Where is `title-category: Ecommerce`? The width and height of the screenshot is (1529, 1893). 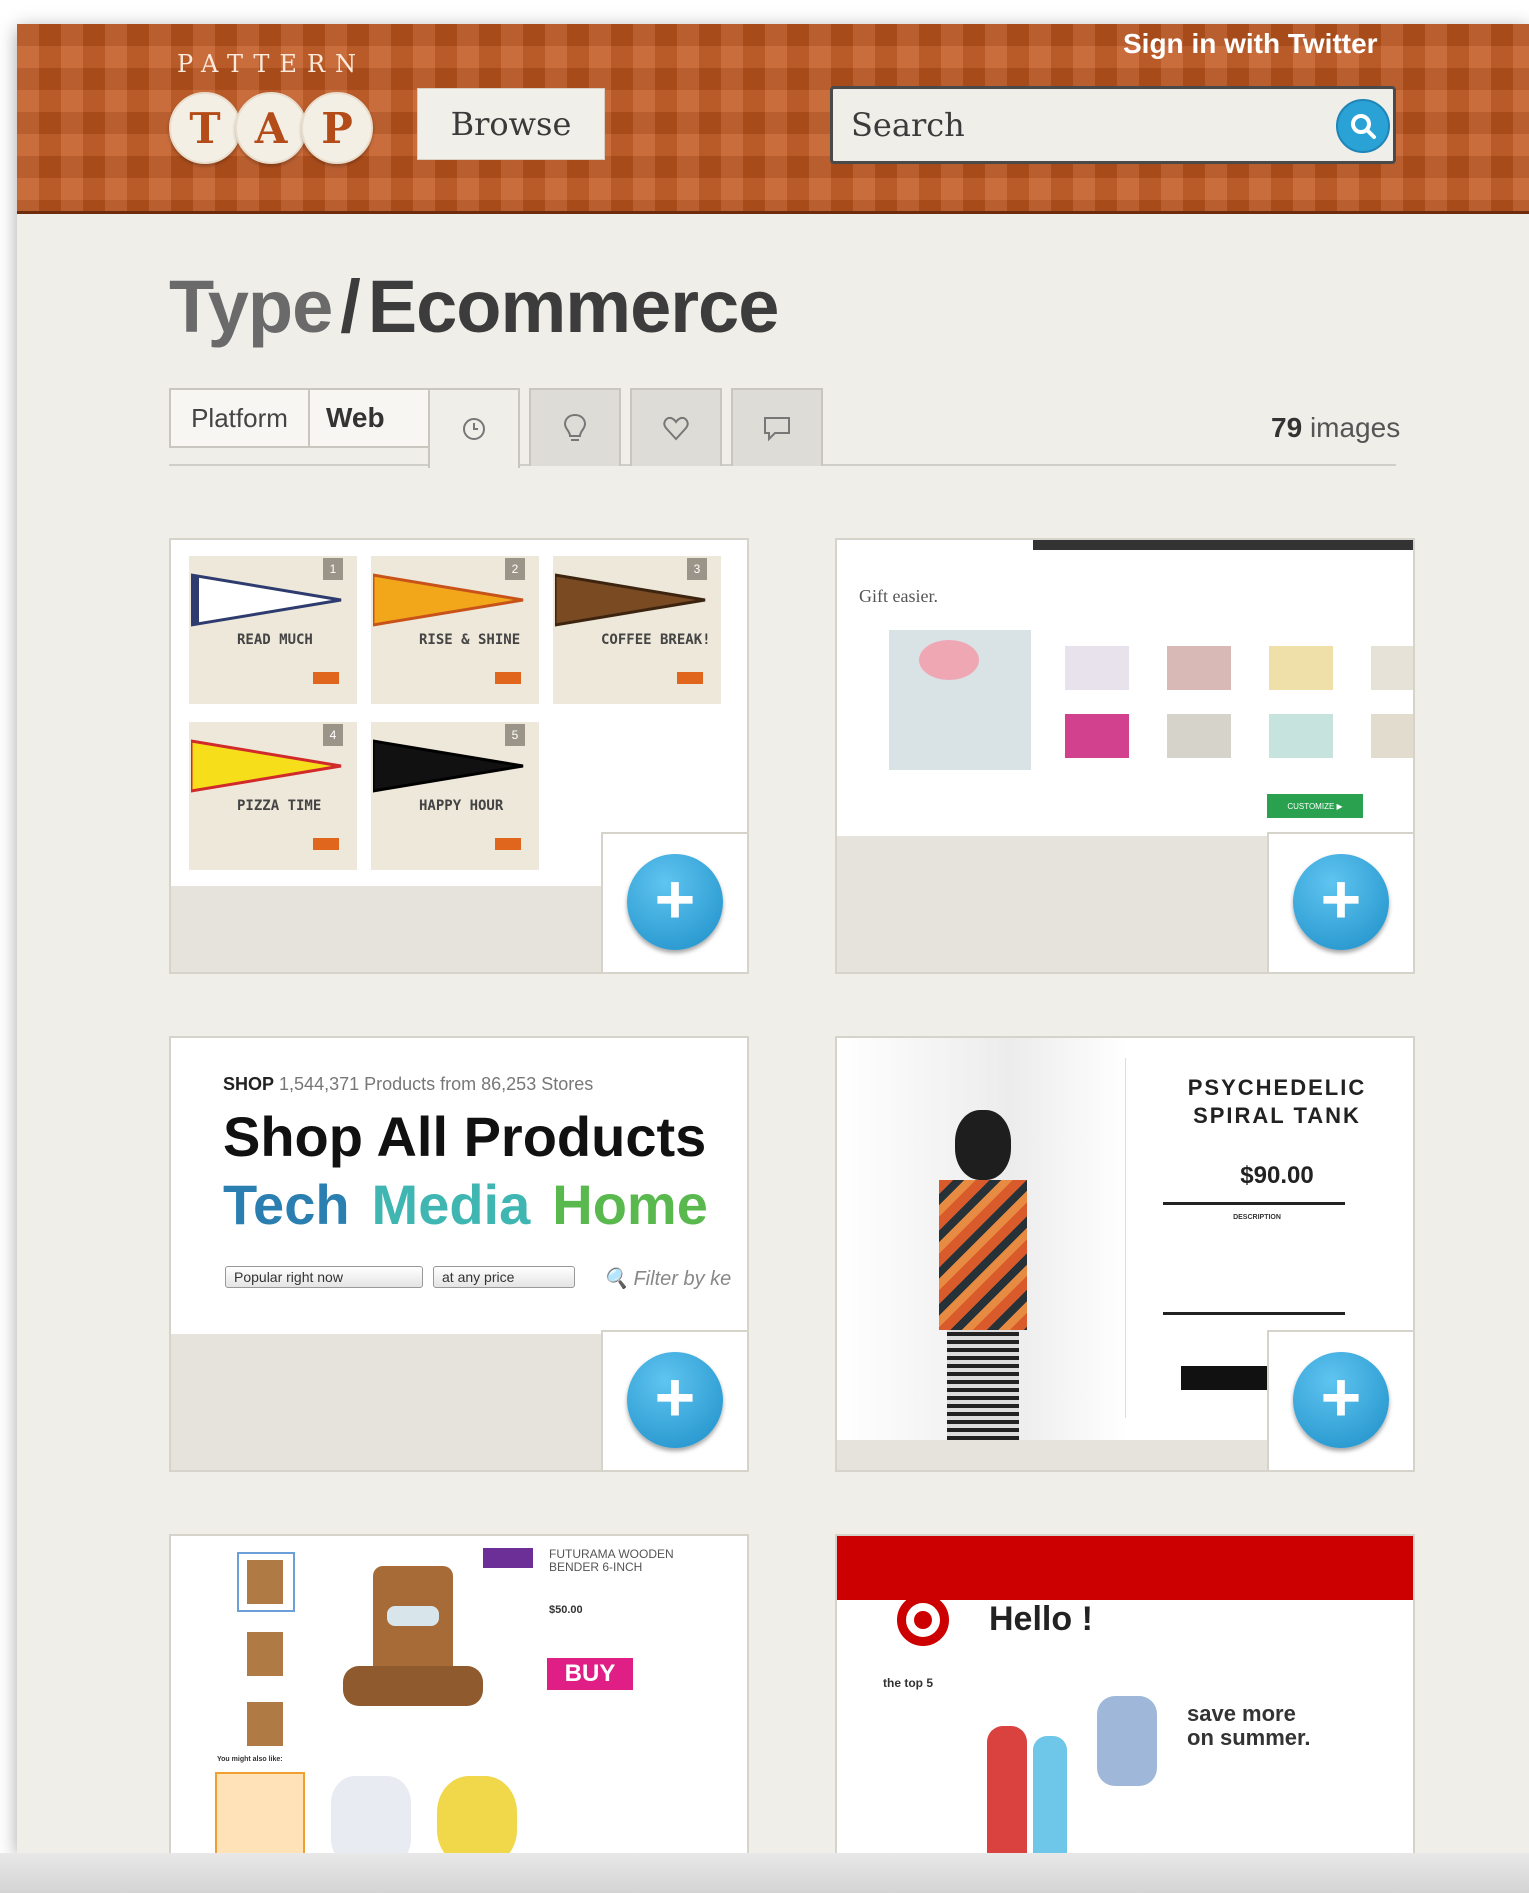
title-category: Ecommerce is located at coordinates (573, 306).